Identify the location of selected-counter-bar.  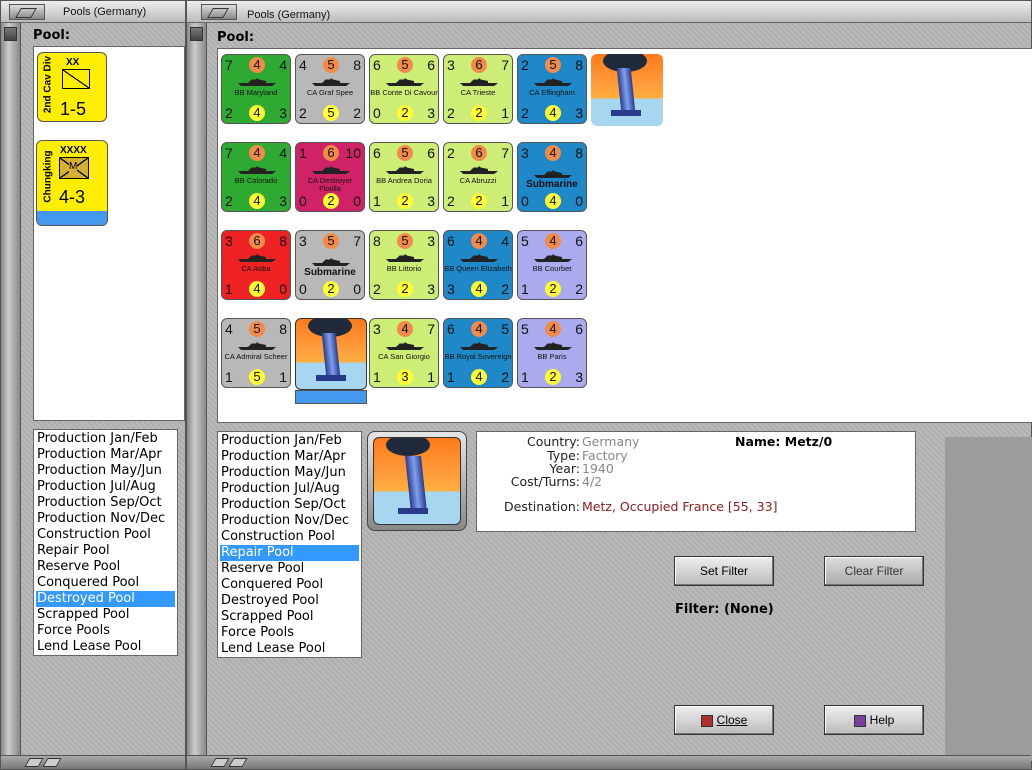
(331, 397).